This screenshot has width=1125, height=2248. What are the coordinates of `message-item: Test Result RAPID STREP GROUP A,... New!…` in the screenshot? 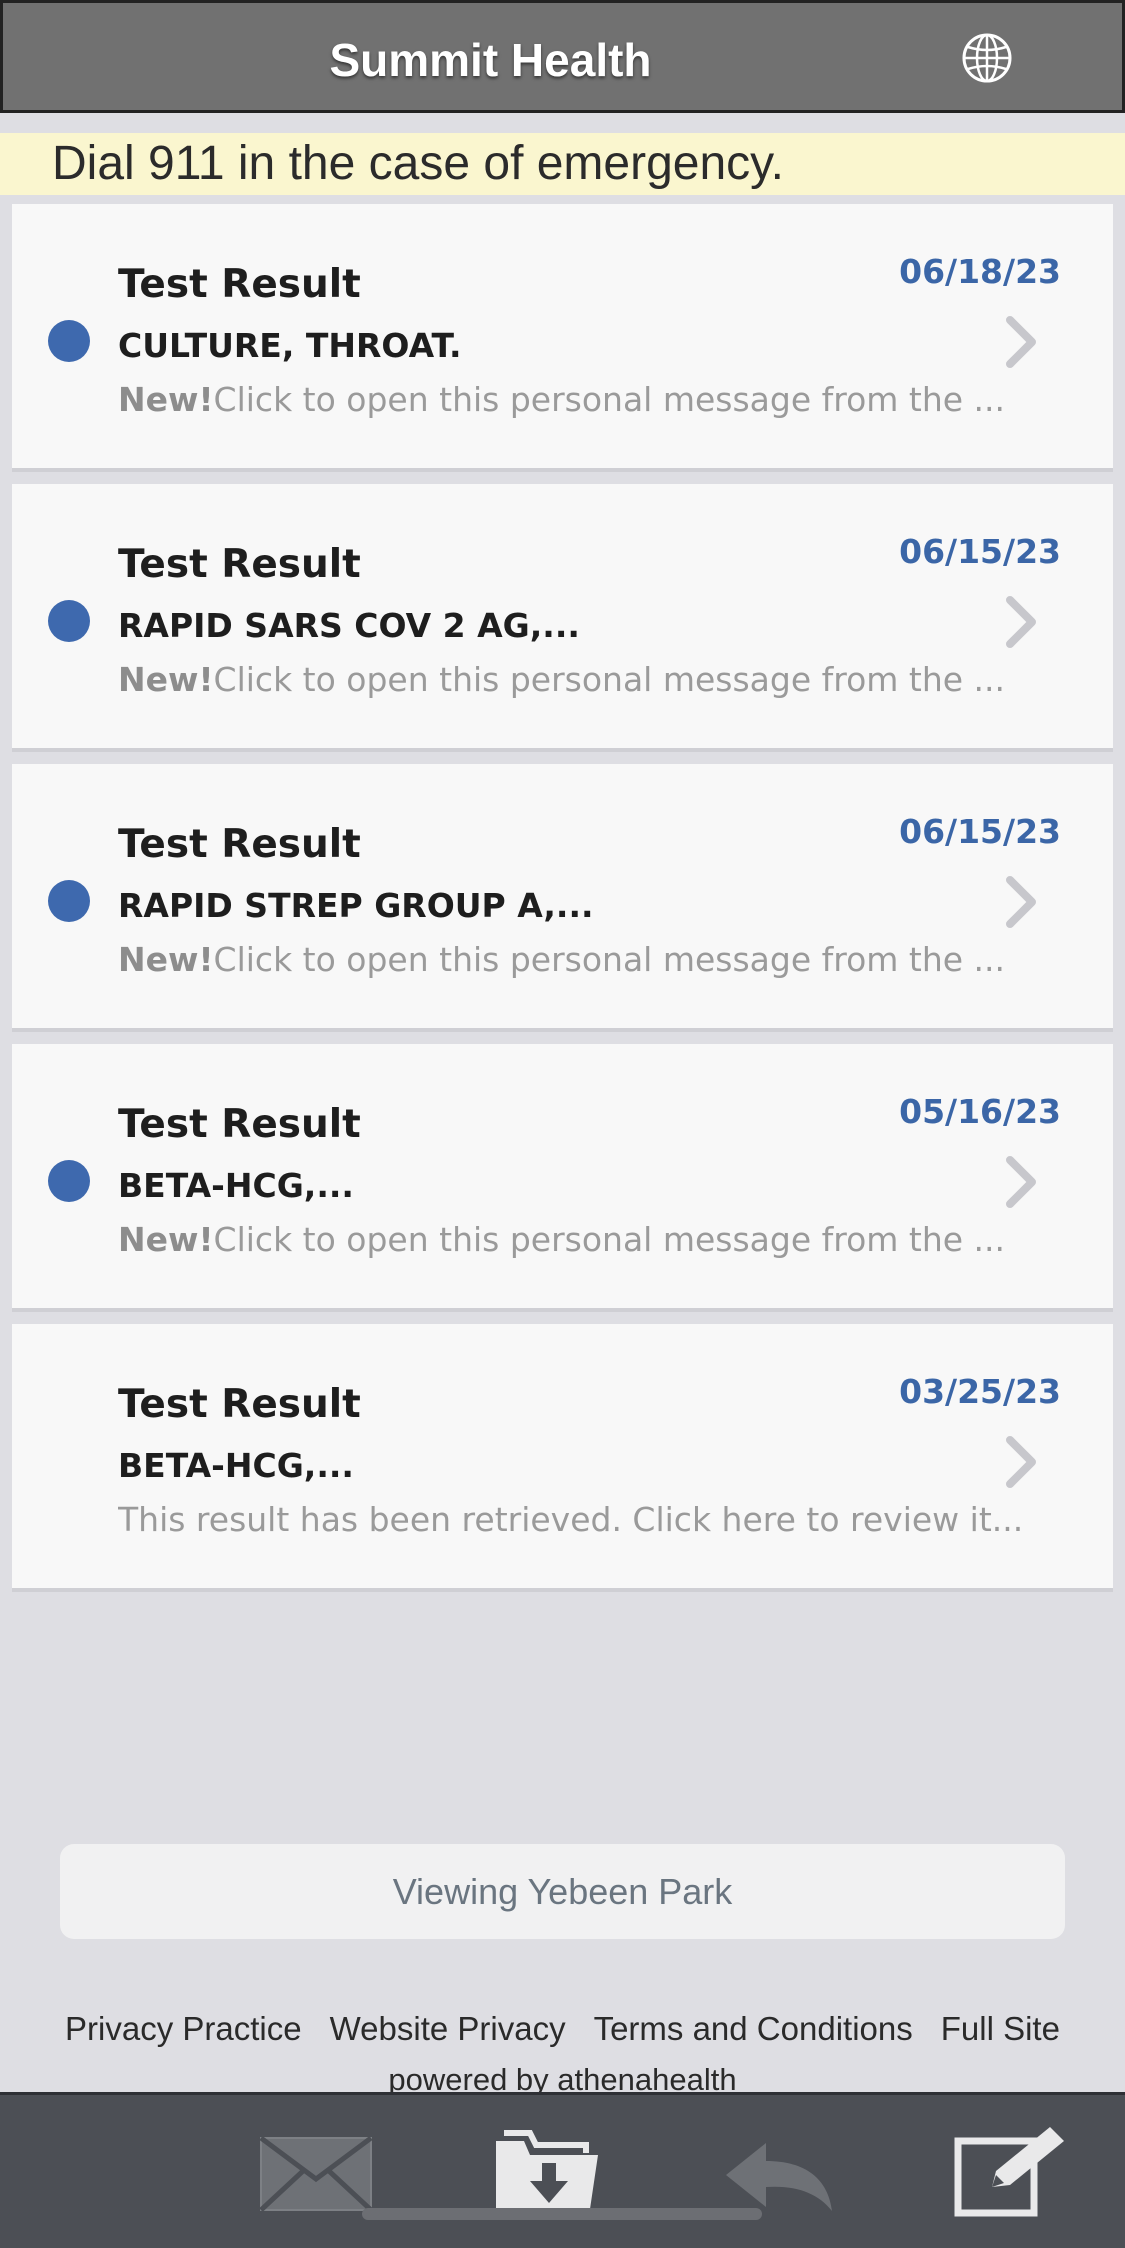 It's located at (562, 898).